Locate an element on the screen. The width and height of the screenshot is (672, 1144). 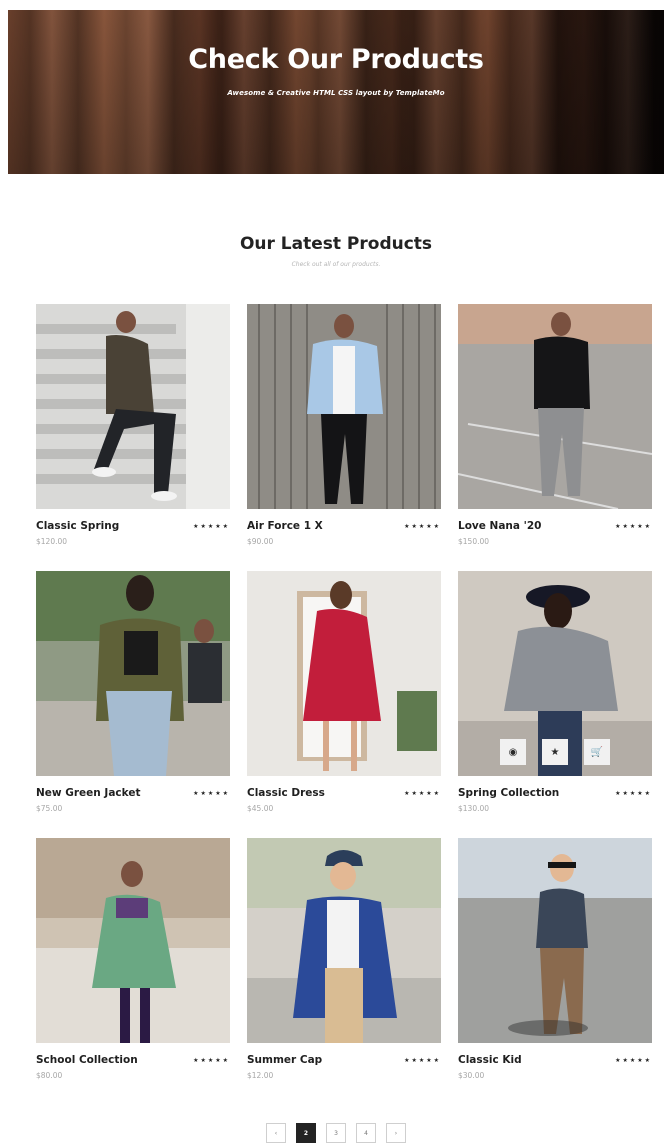
section-title: Our Latest Products is located at coordinates (336, 244).